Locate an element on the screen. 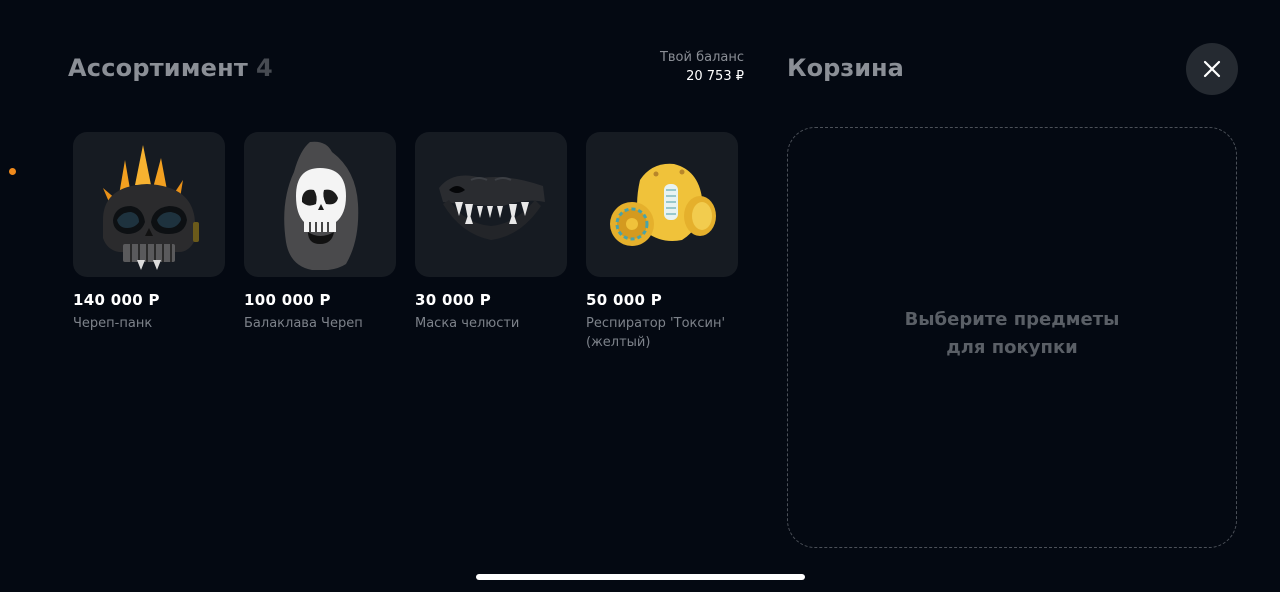 Image resolution: width=1280 pixels, height=592 pixels. assortment-count: 4 is located at coordinates (264, 68).